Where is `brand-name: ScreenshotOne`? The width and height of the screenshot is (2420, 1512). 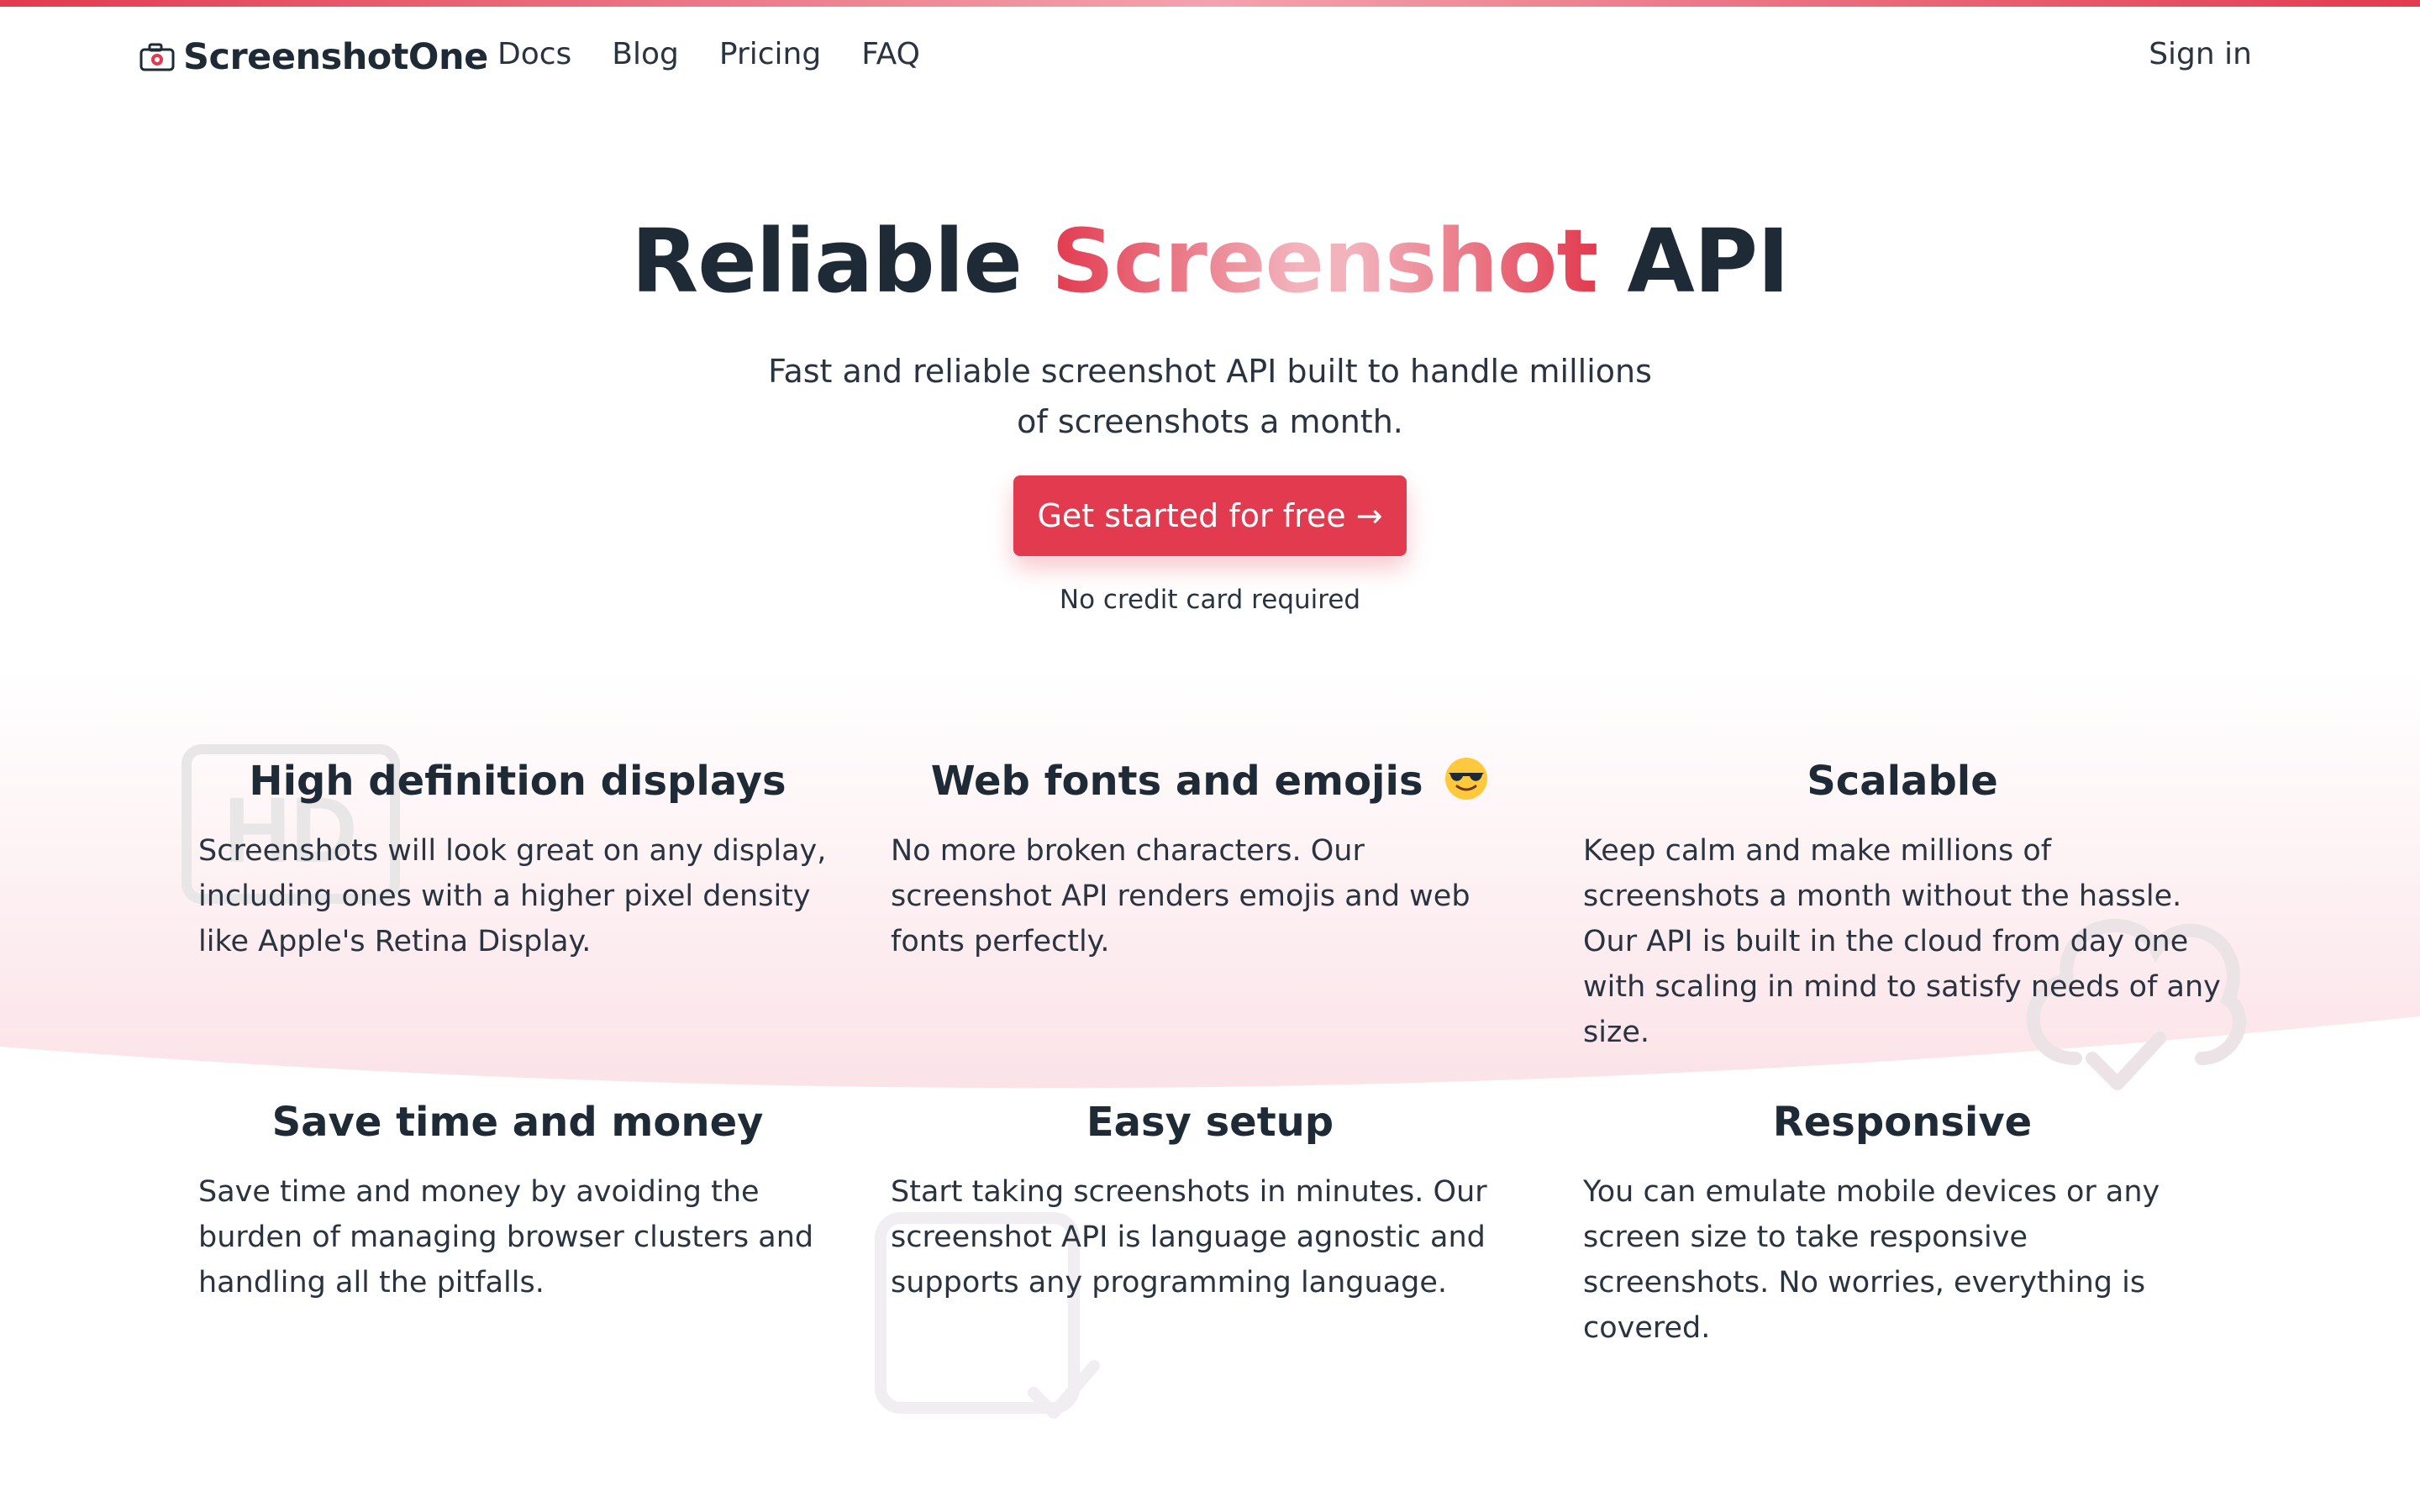
brand-name: ScreenshotOne is located at coordinates (336, 57).